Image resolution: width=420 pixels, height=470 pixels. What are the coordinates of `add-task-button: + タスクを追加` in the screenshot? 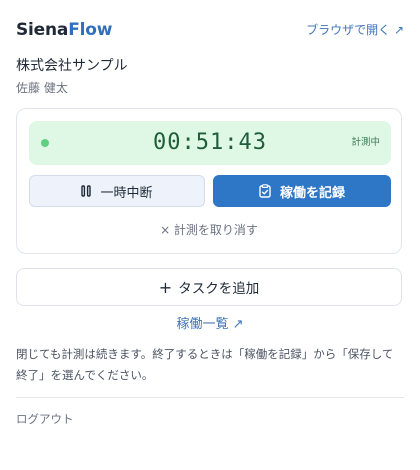 It's located at (209, 287).